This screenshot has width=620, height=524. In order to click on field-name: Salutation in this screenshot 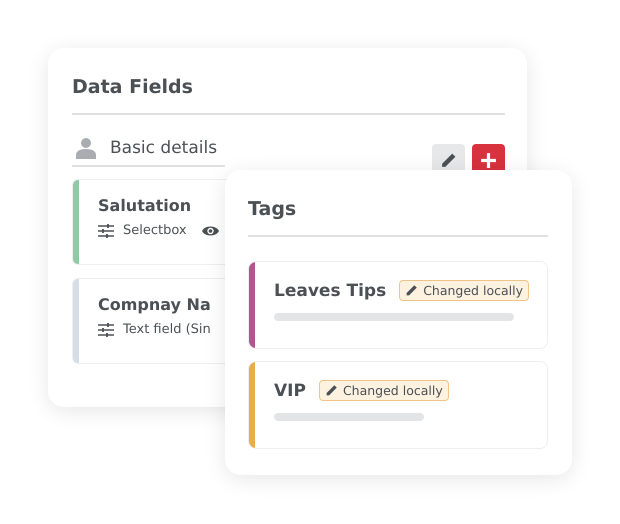, I will do `click(145, 205)`.